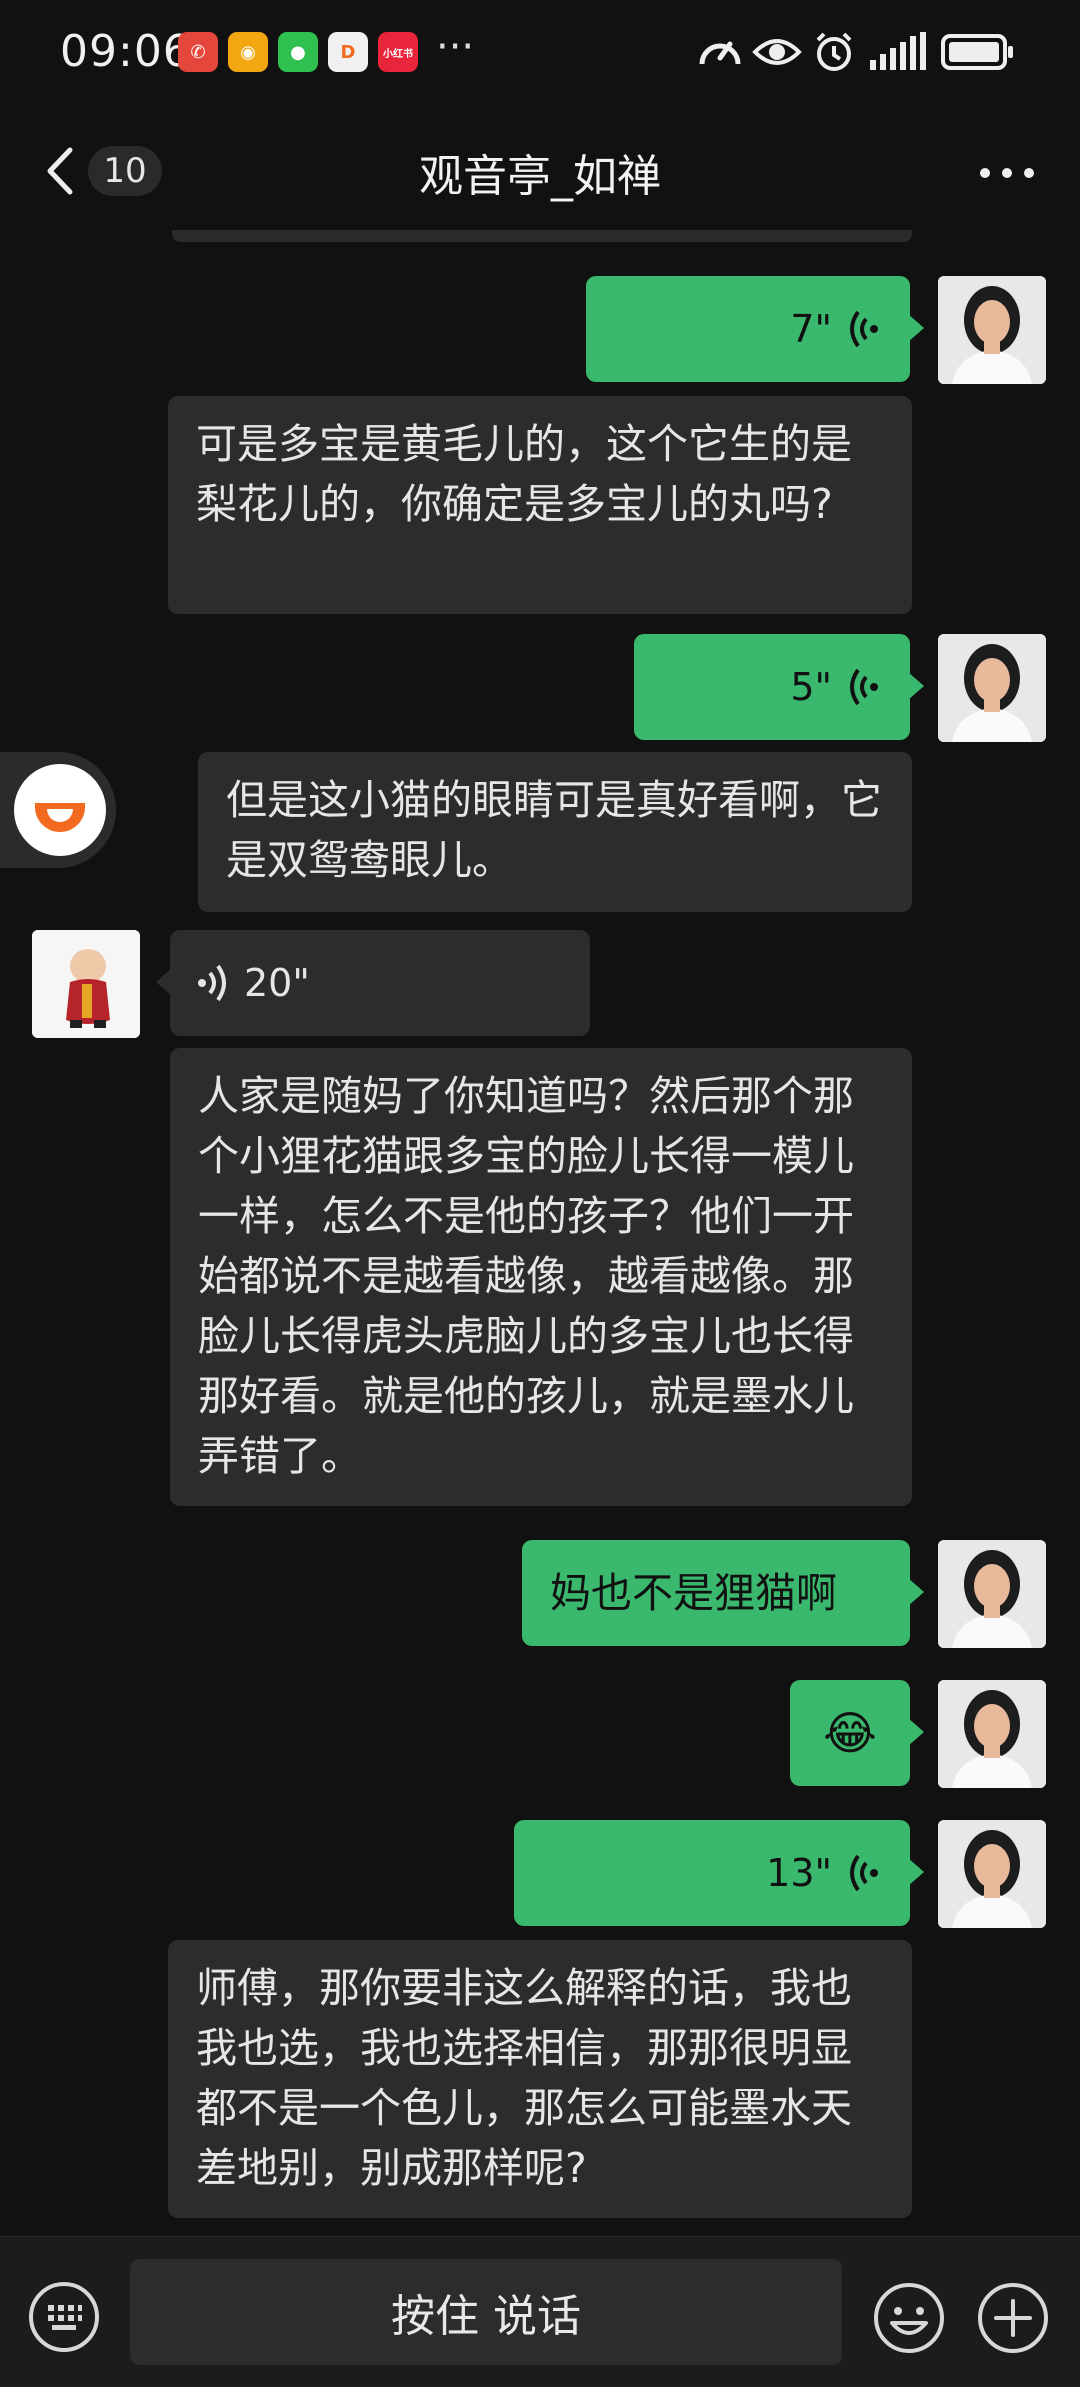 This screenshot has height=2387, width=1080. Describe the element at coordinates (348, 52) in the screenshot. I see `didi-app-icon: D` at that location.